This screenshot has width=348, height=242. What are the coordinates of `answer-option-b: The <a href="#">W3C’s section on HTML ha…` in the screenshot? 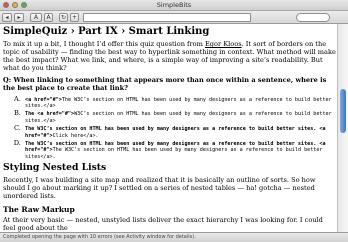 It's located at (179, 117).